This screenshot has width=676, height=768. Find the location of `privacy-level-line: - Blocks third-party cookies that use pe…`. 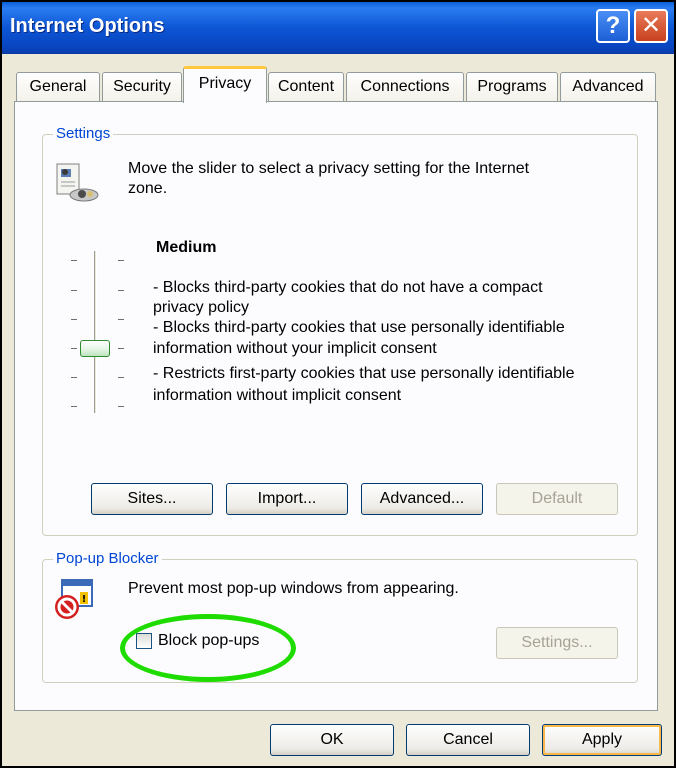

privacy-level-line: - Blocks third-party cookies that use pe… is located at coordinates (359, 327).